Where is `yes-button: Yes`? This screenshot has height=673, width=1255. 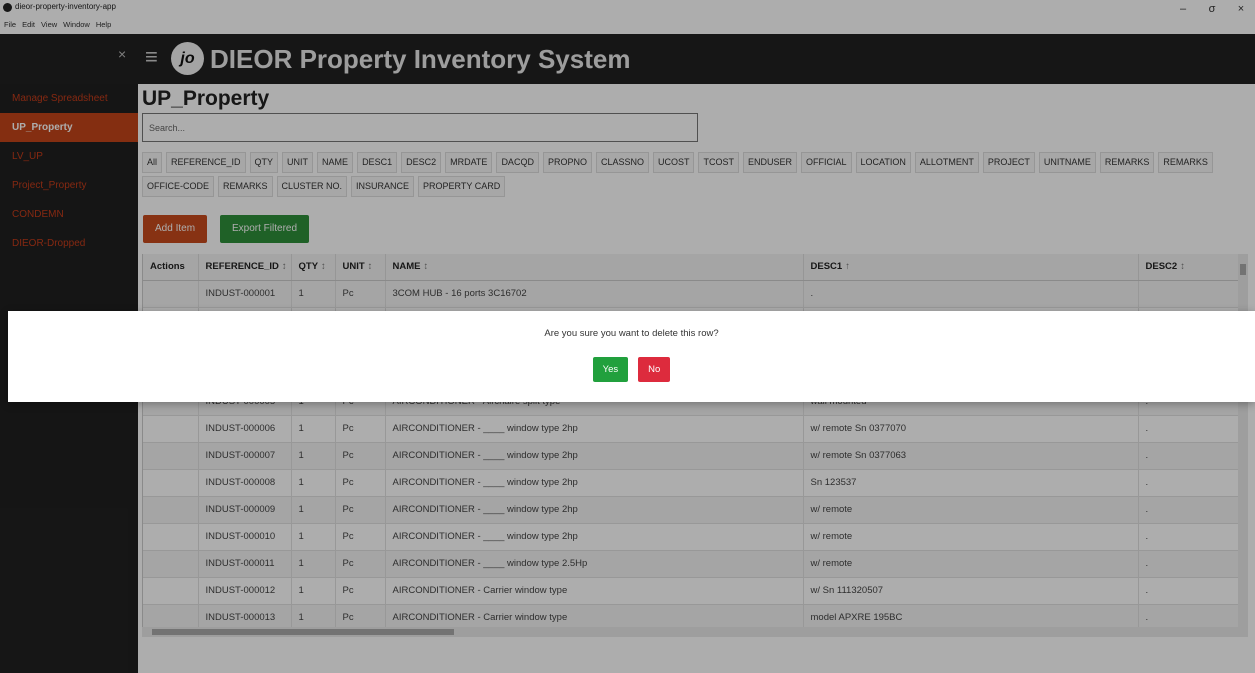 yes-button: Yes is located at coordinates (610, 369).